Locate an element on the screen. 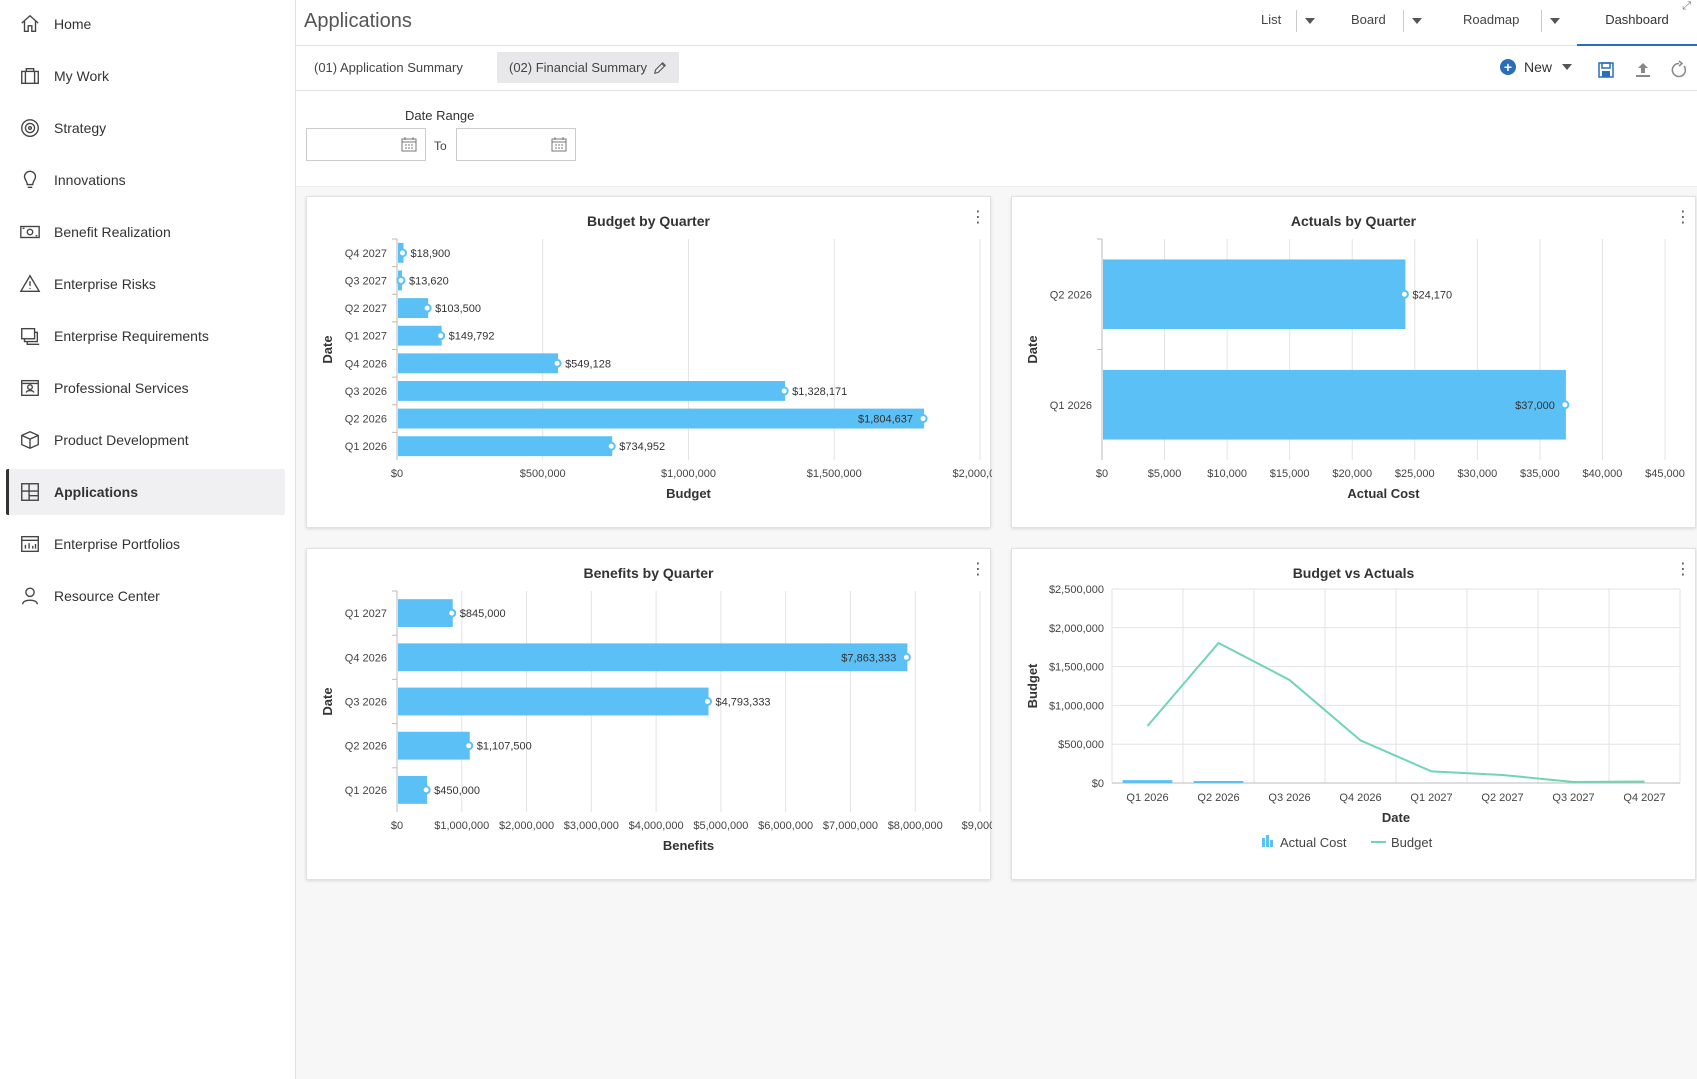  pencil-icon is located at coordinates (660, 68).